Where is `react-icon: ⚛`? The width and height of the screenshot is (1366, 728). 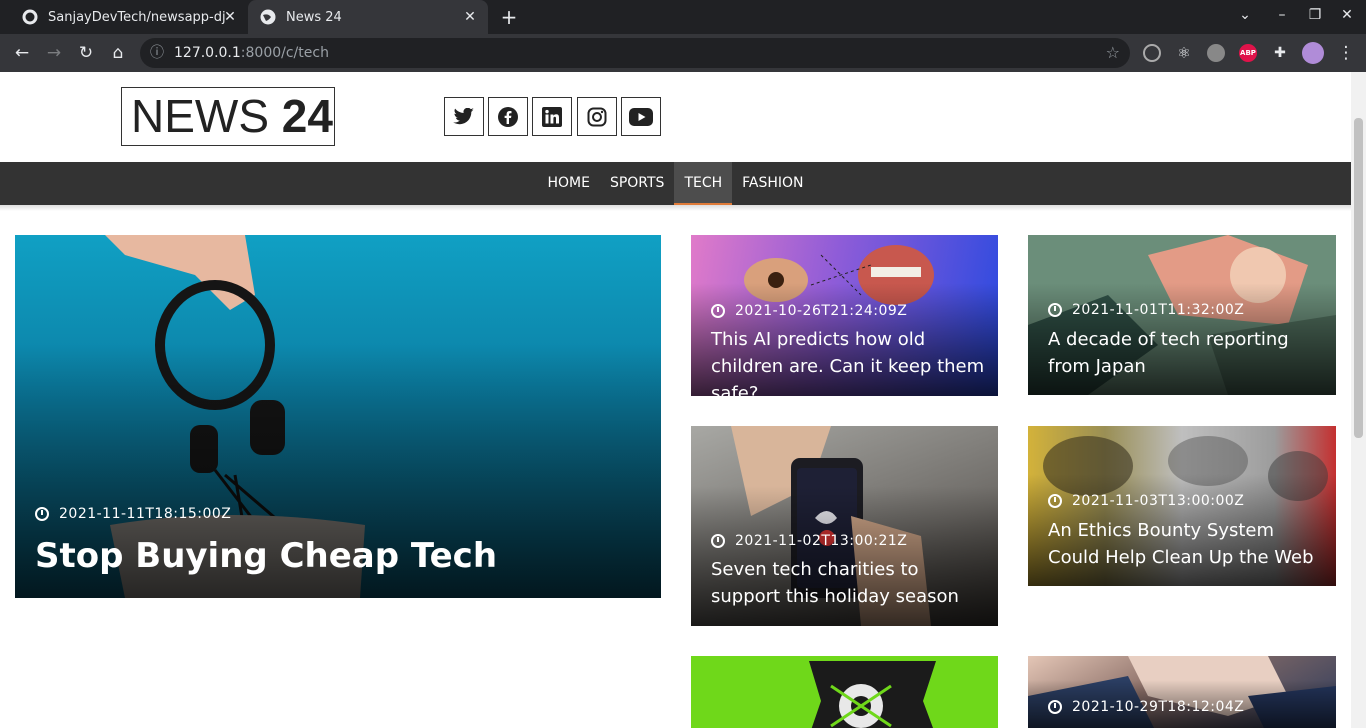
react-icon: ⚛ is located at coordinates (1184, 53).